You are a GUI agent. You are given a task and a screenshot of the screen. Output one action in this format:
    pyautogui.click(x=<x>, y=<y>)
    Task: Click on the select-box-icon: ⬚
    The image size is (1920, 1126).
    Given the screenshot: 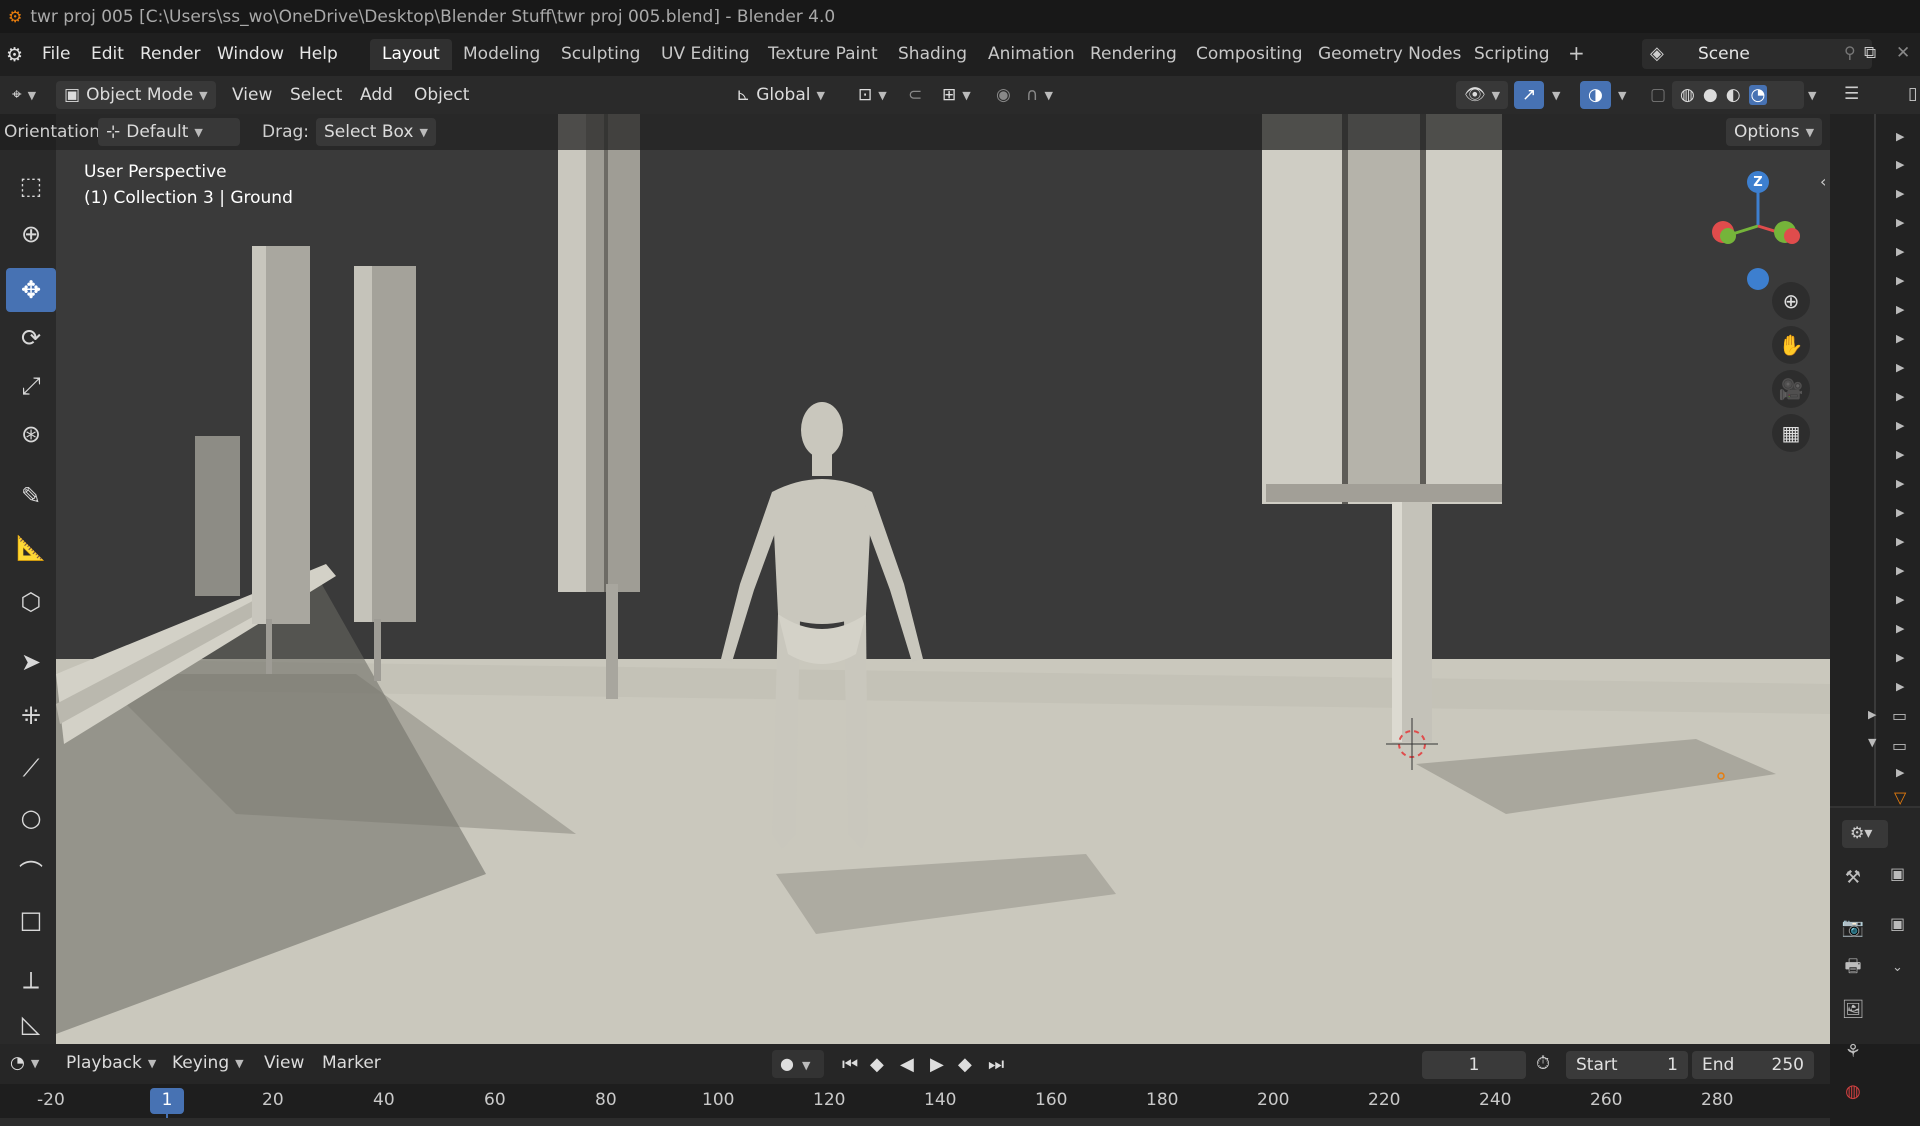 What is the action you would take?
    pyautogui.click(x=31, y=186)
    